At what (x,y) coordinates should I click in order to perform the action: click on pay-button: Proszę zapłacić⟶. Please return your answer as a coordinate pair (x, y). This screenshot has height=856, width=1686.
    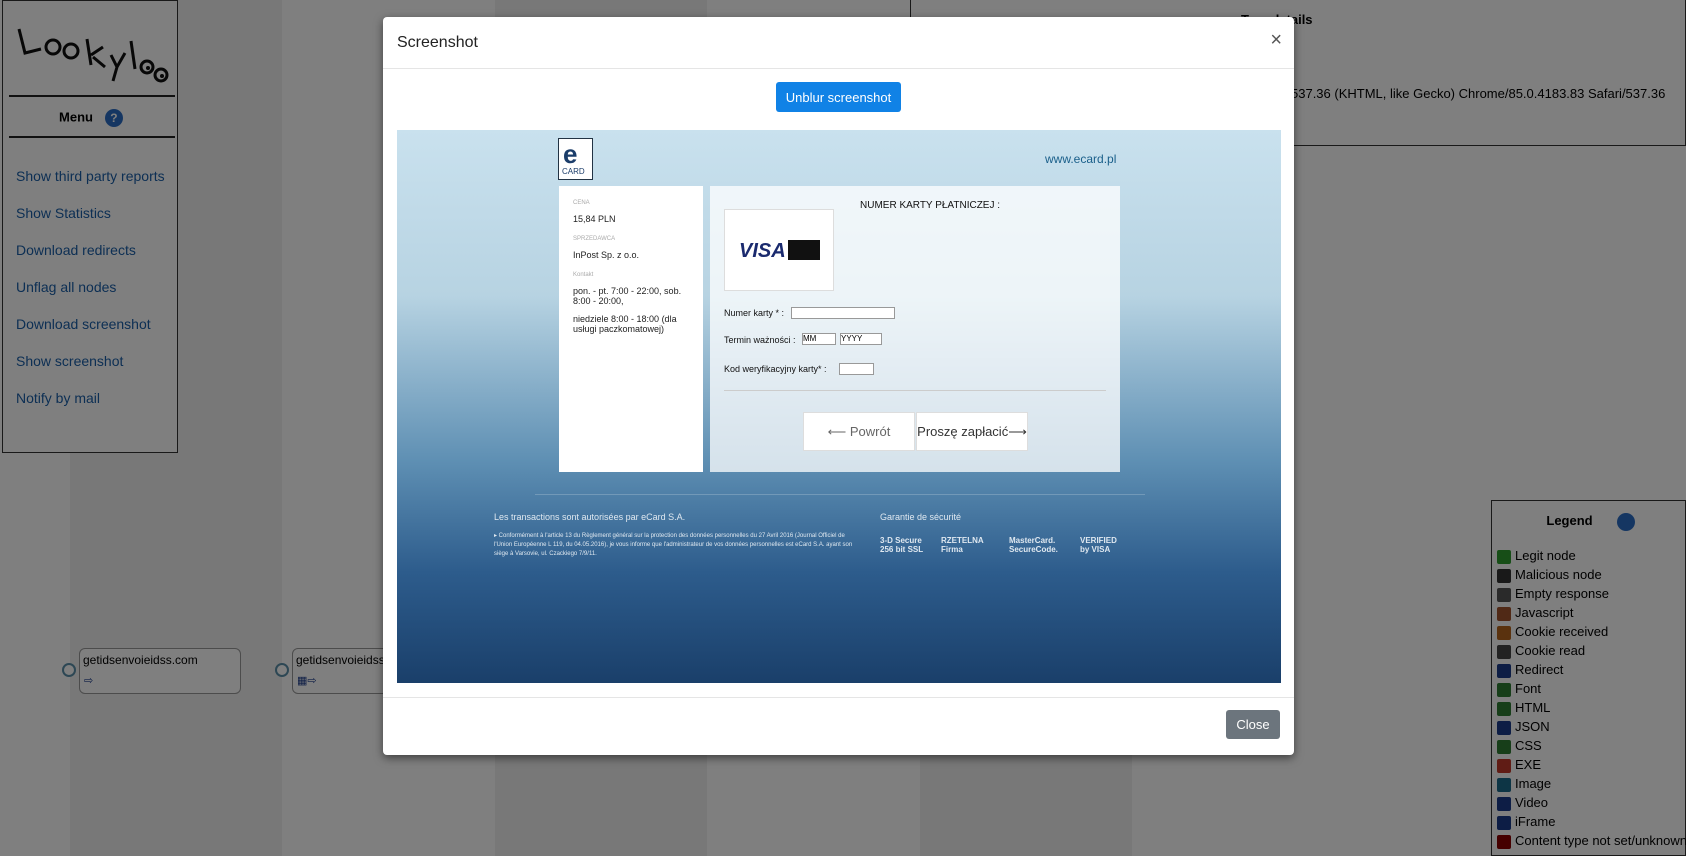
    Looking at the image, I should click on (972, 431).